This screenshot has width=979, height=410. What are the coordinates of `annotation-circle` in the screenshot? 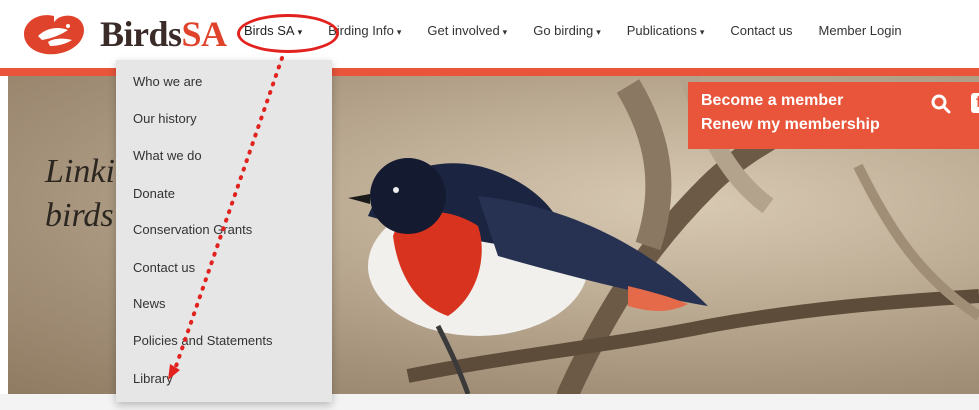 It's located at (288, 33).